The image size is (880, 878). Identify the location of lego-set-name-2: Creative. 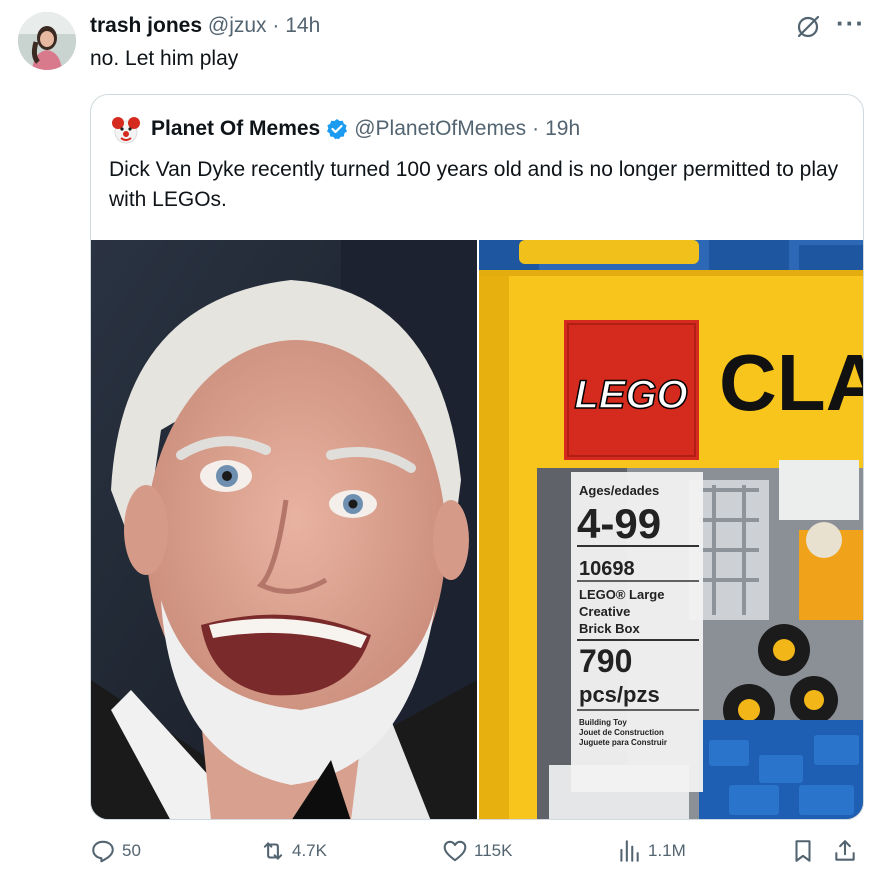
(604, 611).